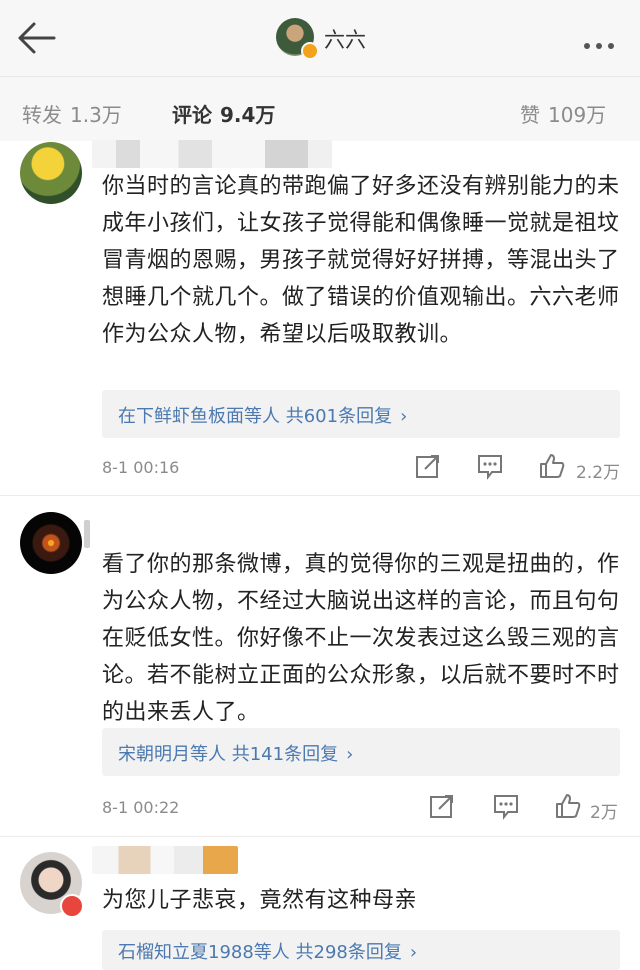 Image resolution: width=640 pixels, height=970 pixels. I want to click on arrow-left-icon, so click(36, 38).